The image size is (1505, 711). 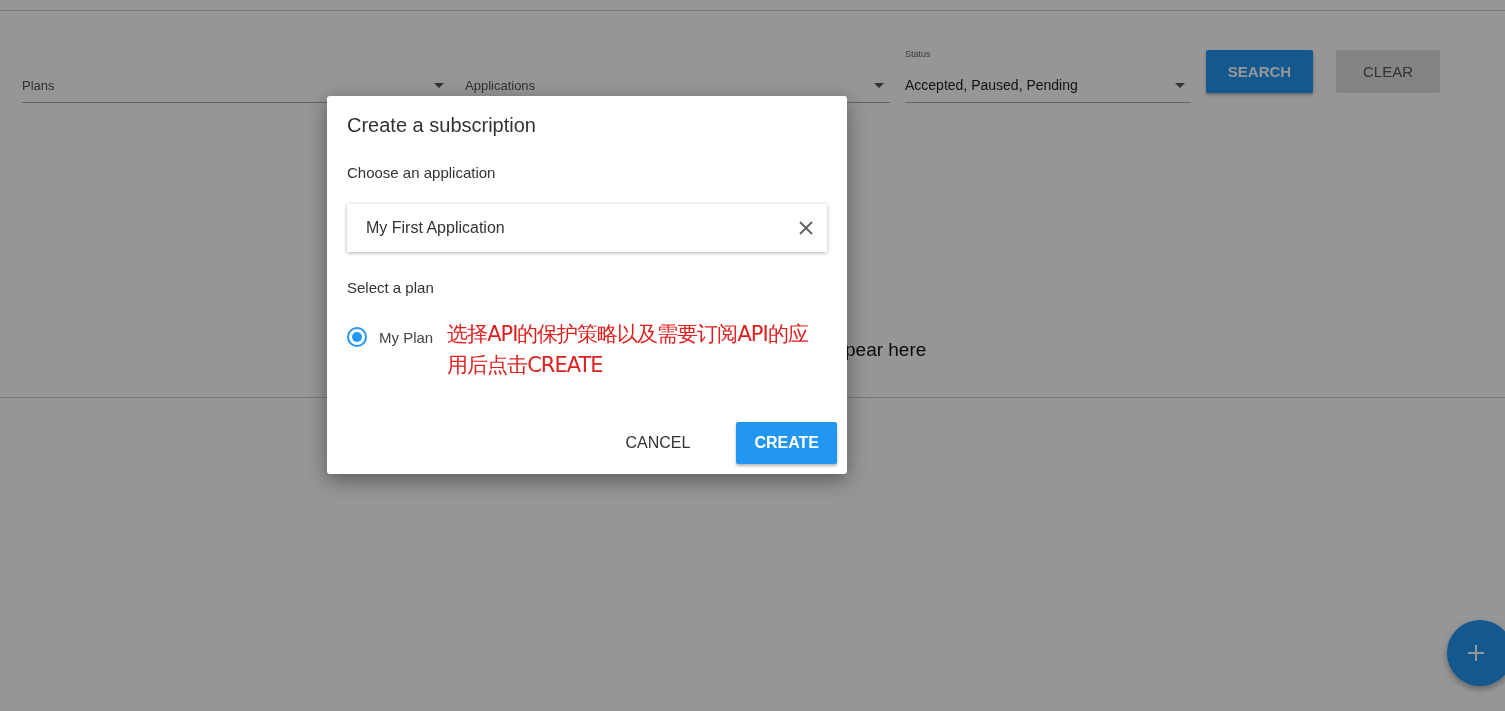 What do you see at coordinates (628, 350) in the screenshot?
I see `annotation-note: 选择API的保护策略以及需要订阅API的应用后点击CREATE` at bounding box center [628, 350].